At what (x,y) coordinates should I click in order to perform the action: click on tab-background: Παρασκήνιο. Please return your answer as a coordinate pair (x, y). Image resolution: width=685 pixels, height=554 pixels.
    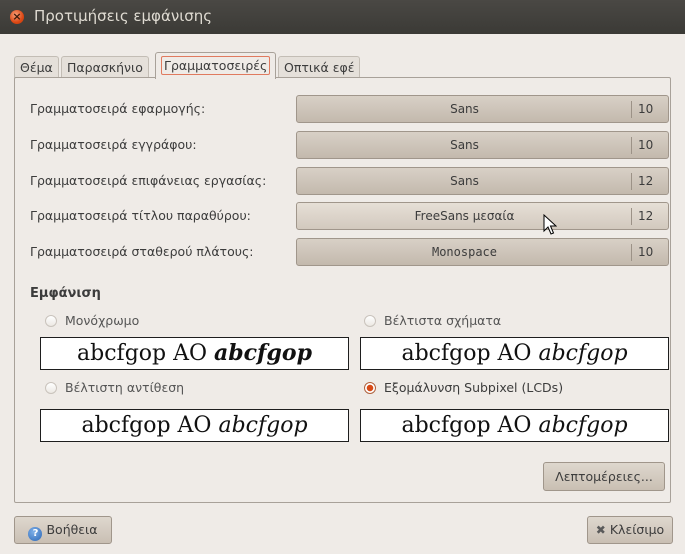
    Looking at the image, I should click on (105, 67).